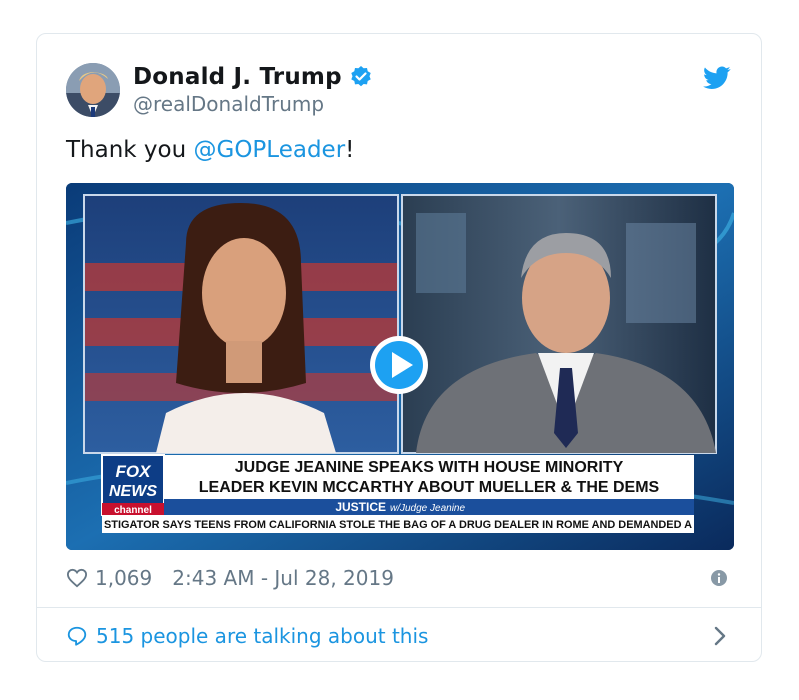 The width and height of the screenshot is (799, 700). Describe the element at coordinates (133, 510) in the screenshot. I see `fox-logo-line3: channel` at that location.